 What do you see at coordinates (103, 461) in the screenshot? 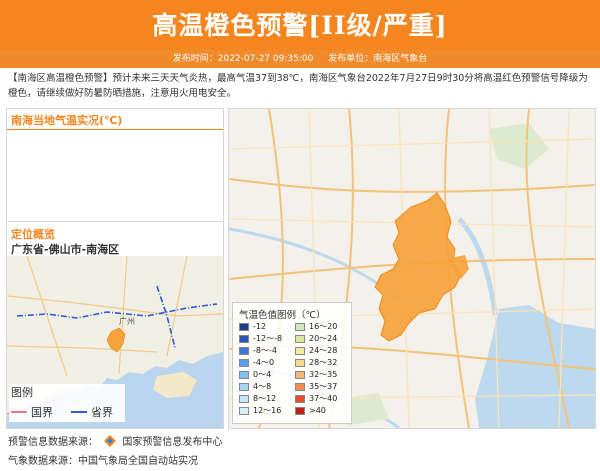
I see `weather-source: 气象数据来源：中国气象局全国自动站实况` at bounding box center [103, 461].